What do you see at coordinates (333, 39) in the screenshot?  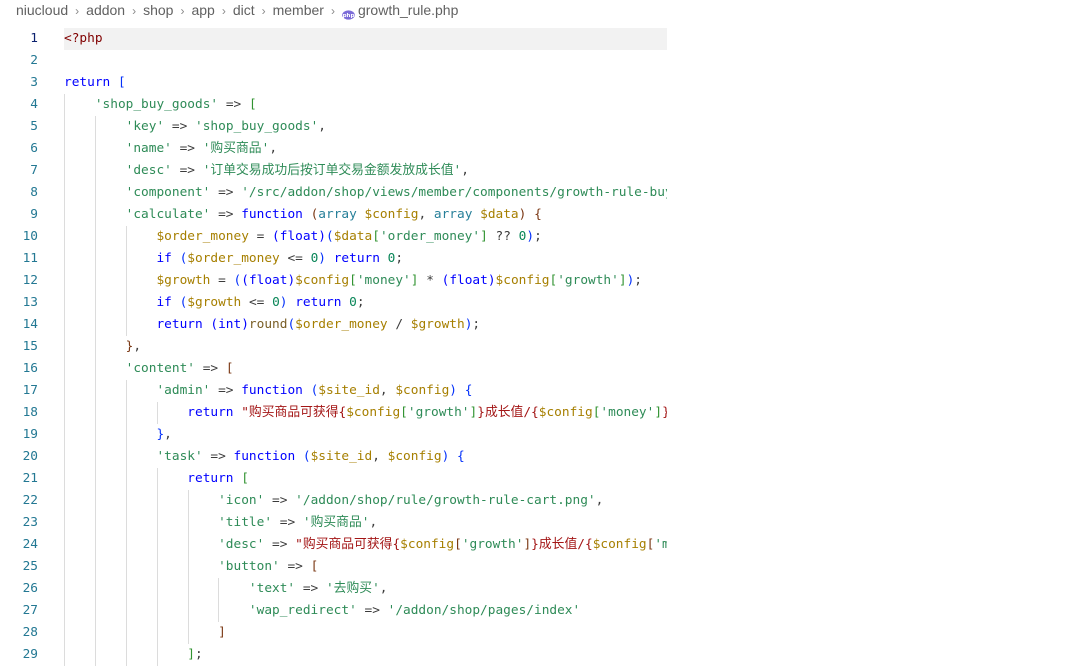 I see `code-line: 1 <?php` at bounding box center [333, 39].